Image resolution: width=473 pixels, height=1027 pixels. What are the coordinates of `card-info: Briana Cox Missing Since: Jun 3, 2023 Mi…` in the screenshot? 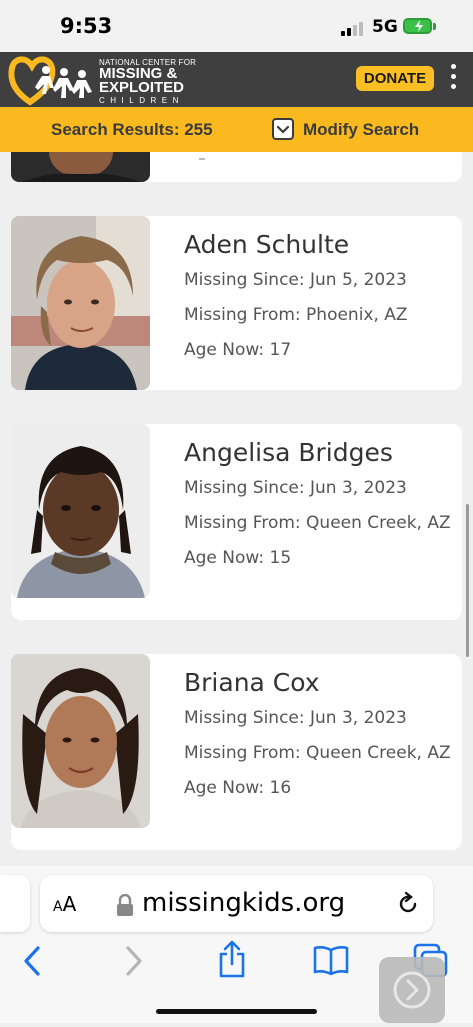 It's located at (319, 739).